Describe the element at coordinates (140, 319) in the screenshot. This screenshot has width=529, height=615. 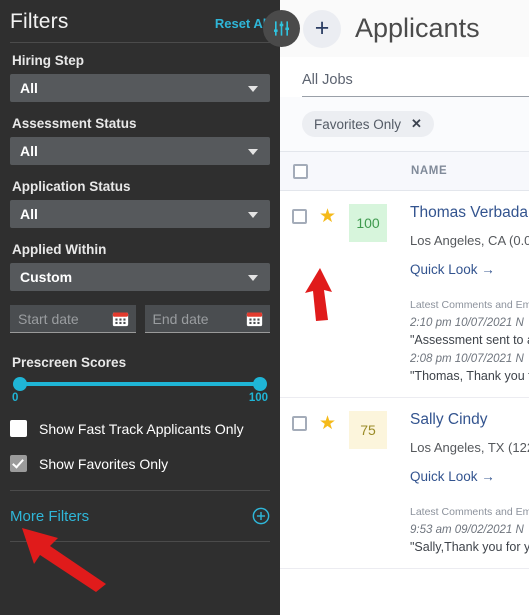
I see `date-range-row: Start date End date` at that location.